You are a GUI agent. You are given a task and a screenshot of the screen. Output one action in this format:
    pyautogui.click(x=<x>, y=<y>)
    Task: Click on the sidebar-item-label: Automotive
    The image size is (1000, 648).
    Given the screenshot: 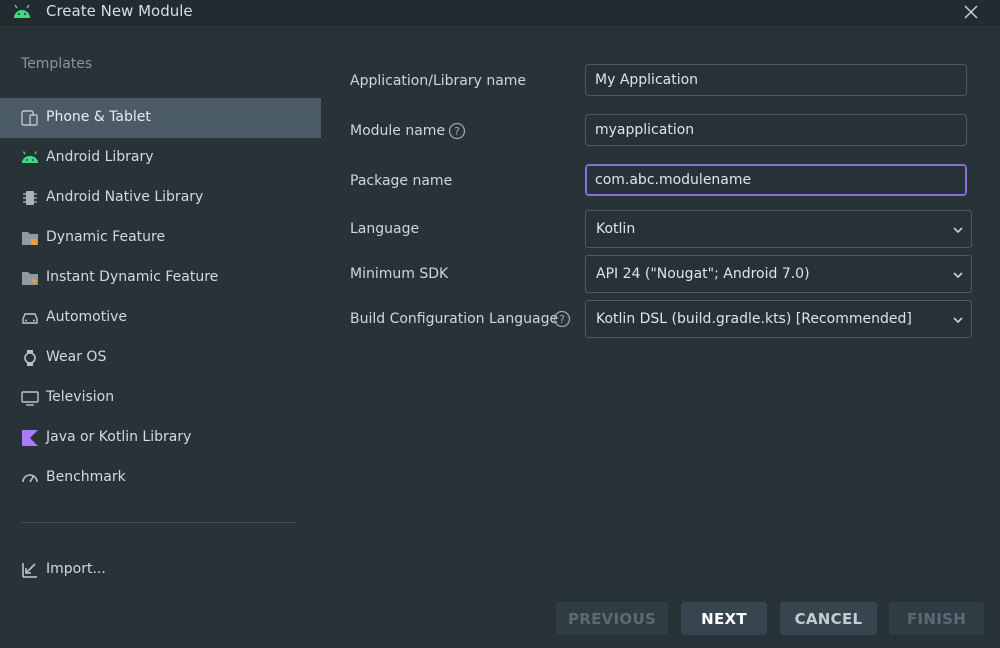 What is the action you would take?
    pyautogui.click(x=86, y=317)
    